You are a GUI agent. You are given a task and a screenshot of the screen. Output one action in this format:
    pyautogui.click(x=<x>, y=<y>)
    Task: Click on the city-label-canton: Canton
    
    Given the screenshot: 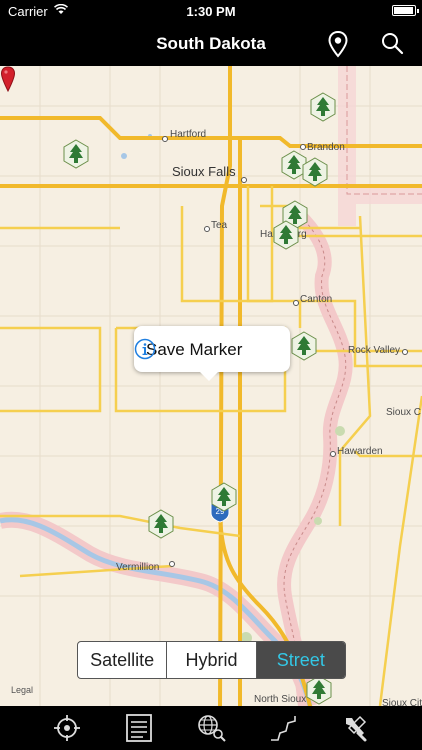 What is the action you would take?
    pyautogui.click(x=316, y=299)
    